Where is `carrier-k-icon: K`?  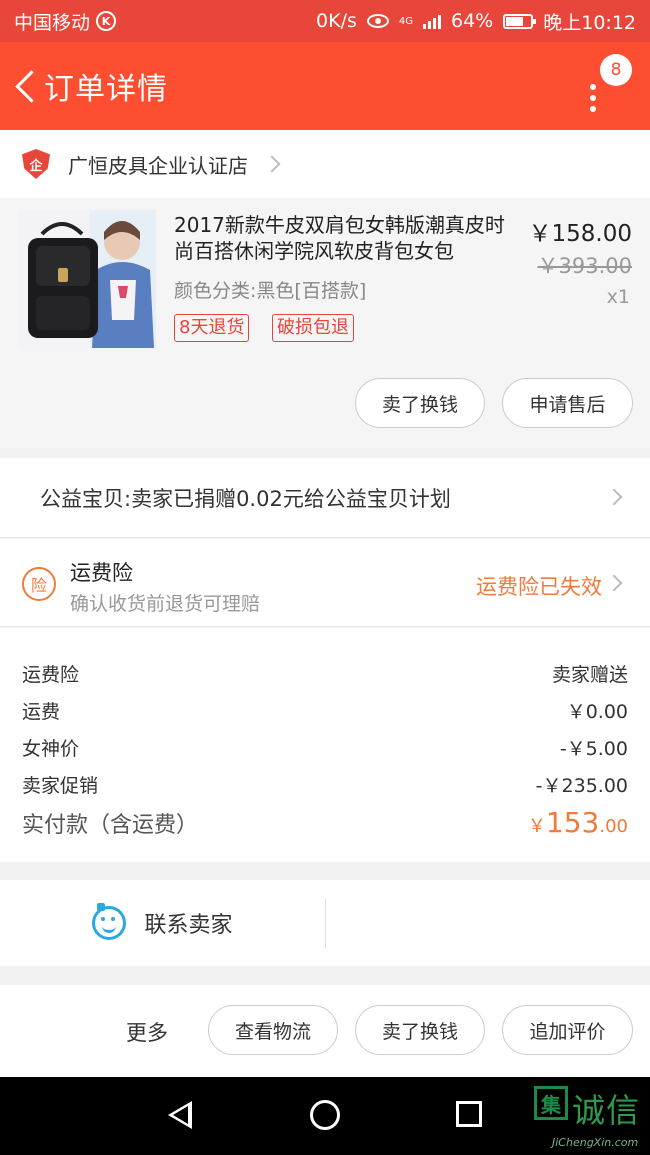
carrier-k-icon: K is located at coordinates (106, 21).